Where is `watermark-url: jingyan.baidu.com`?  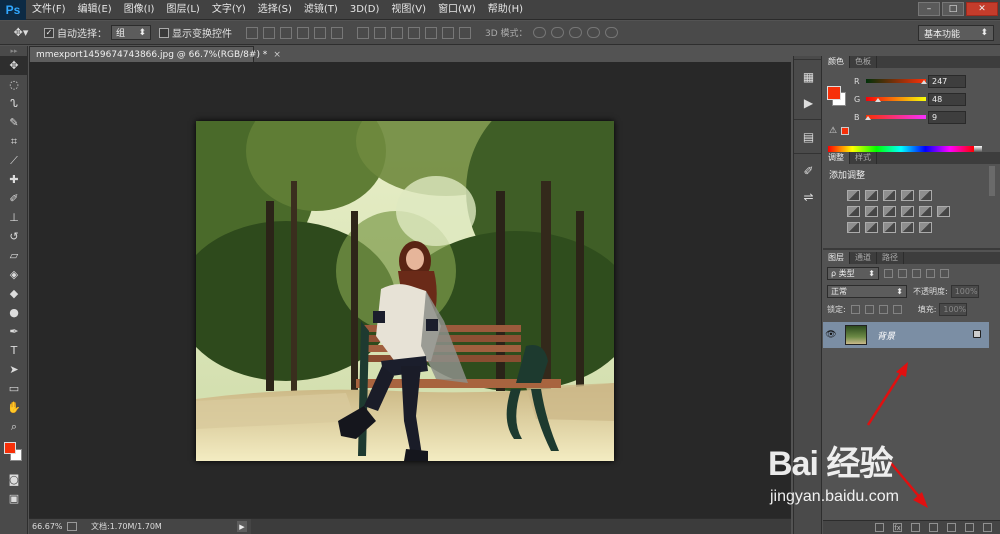 watermark-url: jingyan.baidu.com is located at coordinates (834, 496).